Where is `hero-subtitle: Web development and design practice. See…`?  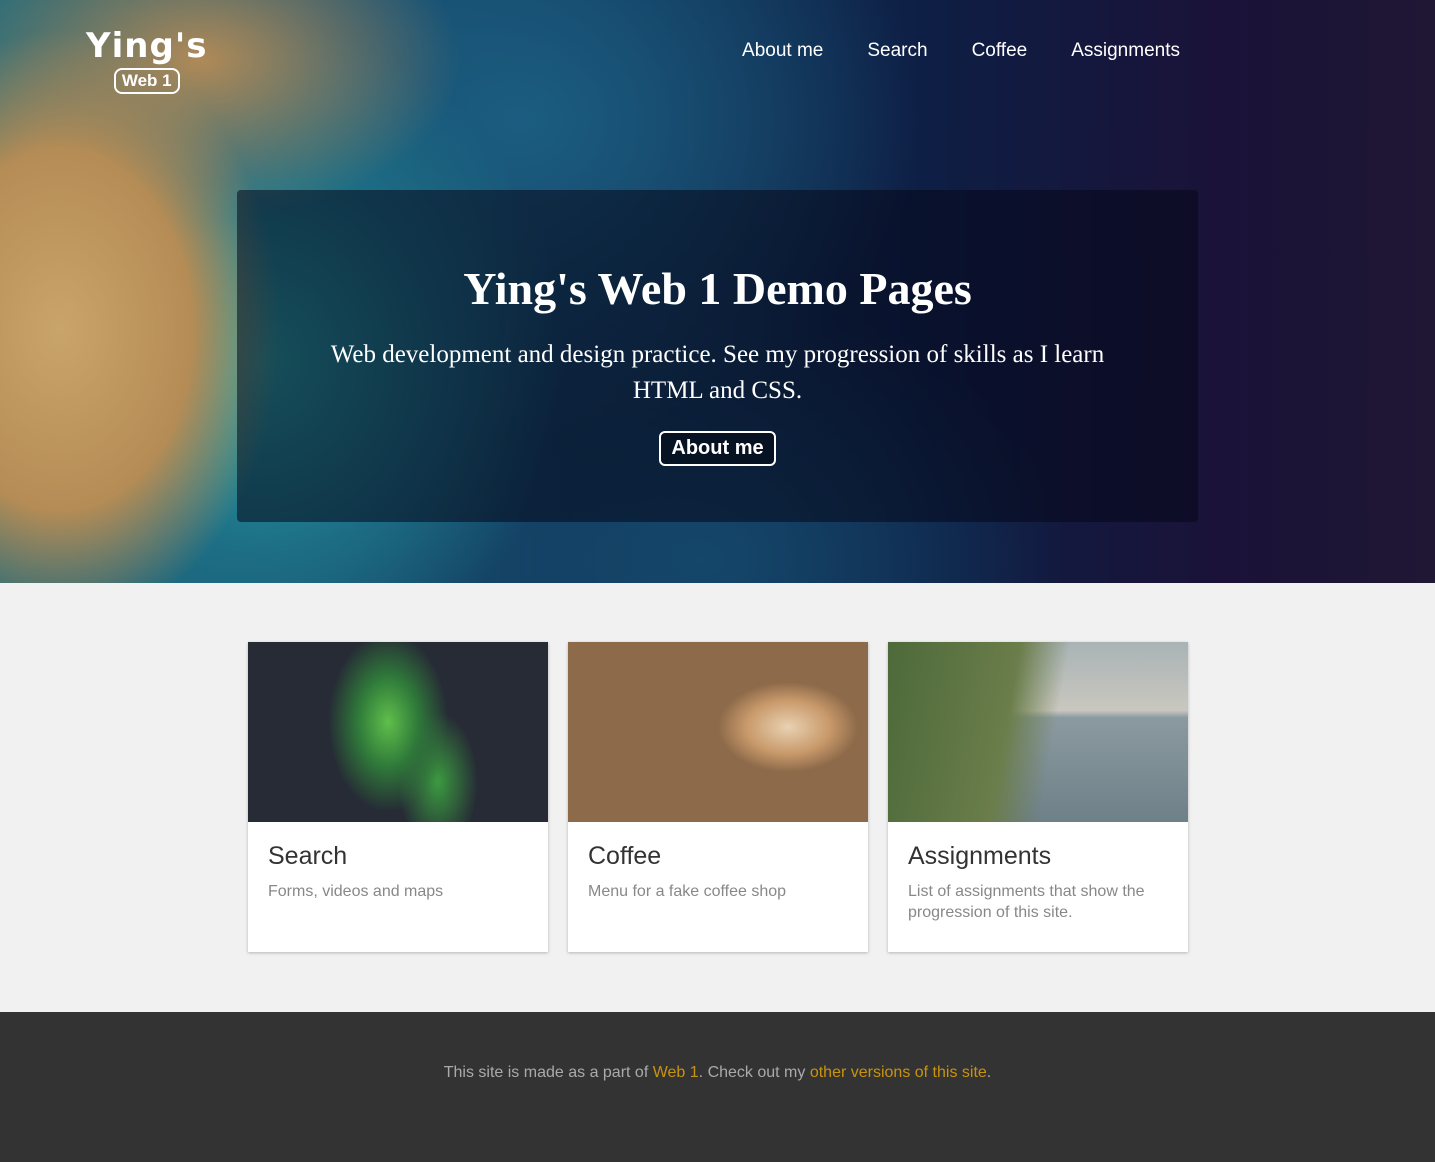 hero-subtitle: Web development and design practice. See… is located at coordinates (717, 372).